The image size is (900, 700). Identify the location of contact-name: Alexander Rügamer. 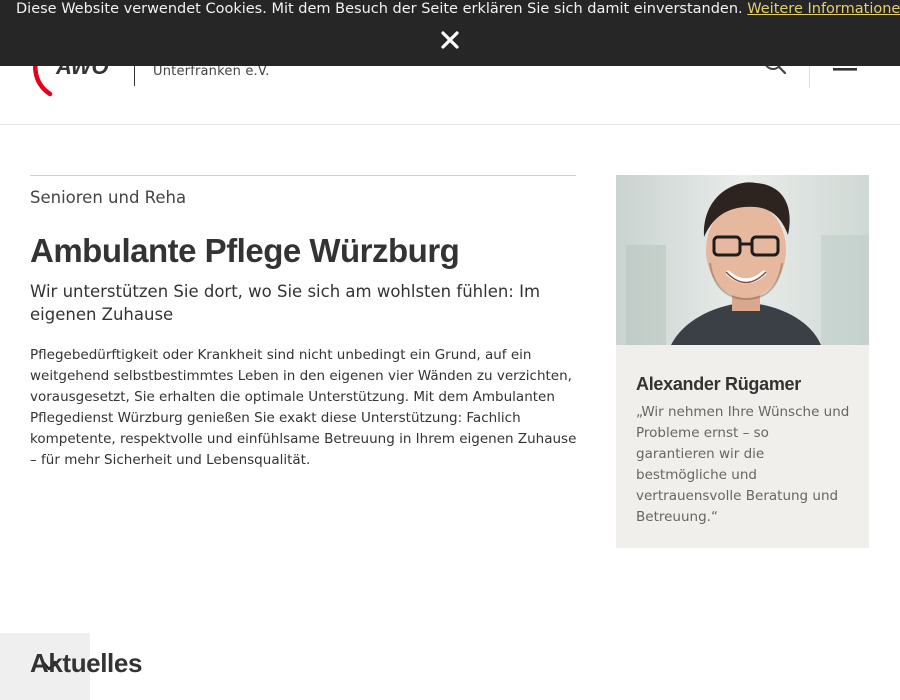
(718, 384).